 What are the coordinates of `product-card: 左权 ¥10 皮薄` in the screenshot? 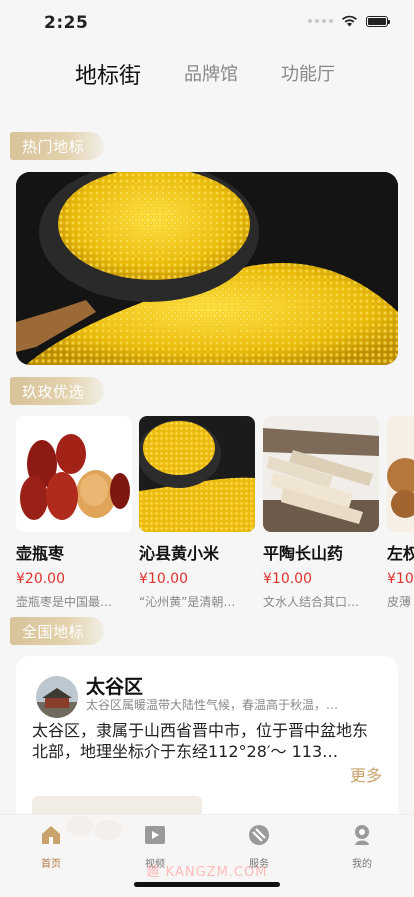 It's located at (400, 513).